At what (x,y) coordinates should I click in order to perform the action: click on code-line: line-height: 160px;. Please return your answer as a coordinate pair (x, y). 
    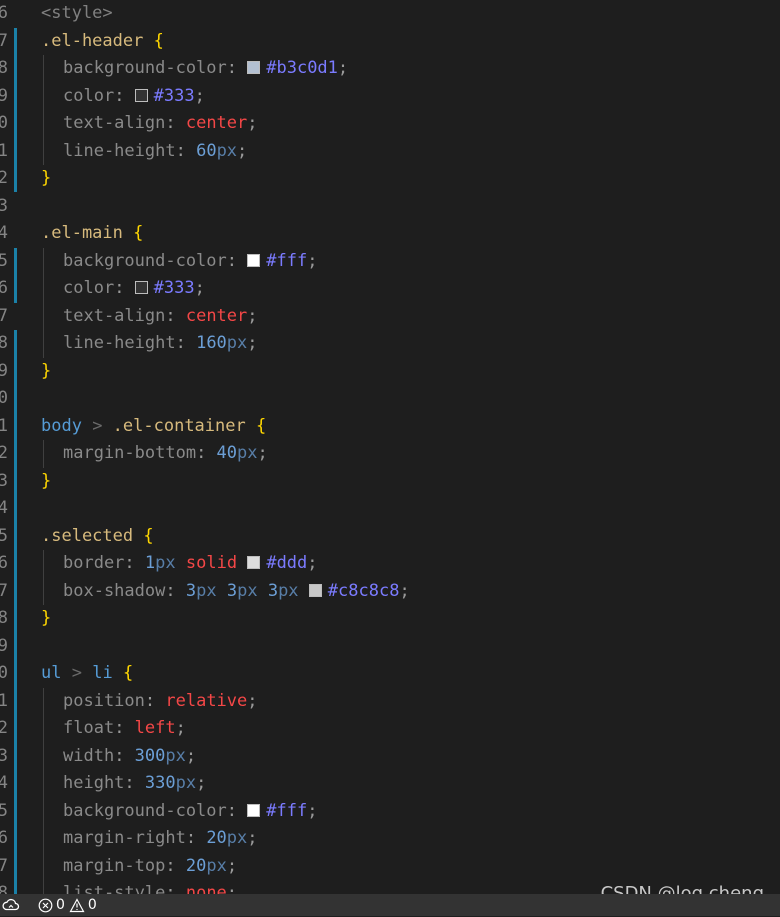
    Looking at the image, I should click on (160, 344).